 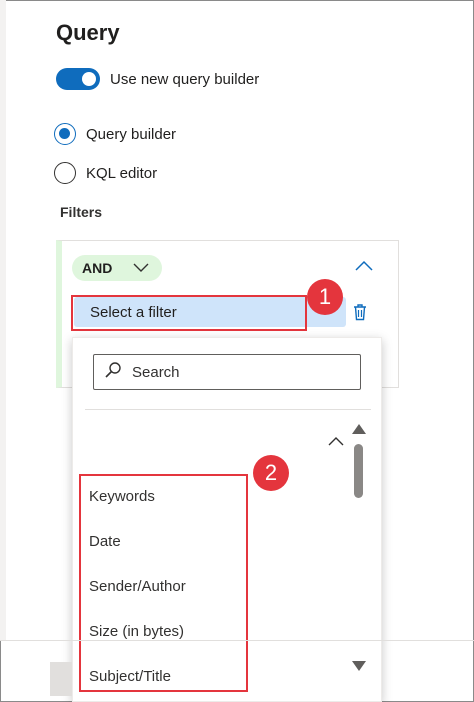 What do you see at coordinates (78, 79) in the screenshot?
I see `new-query-builder-toggle` at bounding box center [78, 79].